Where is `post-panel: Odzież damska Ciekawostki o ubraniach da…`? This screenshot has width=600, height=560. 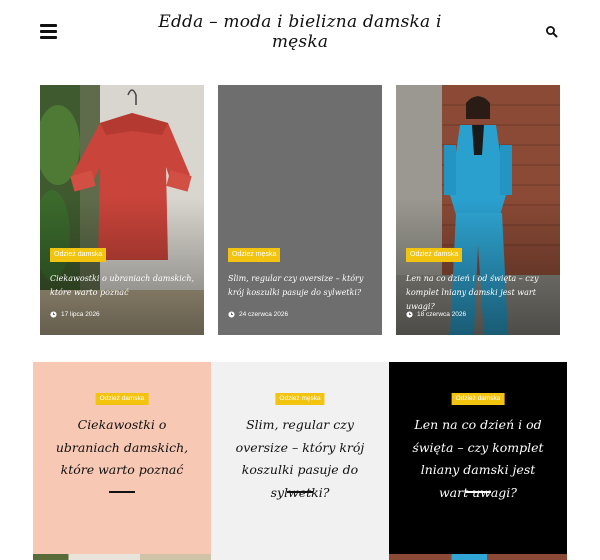
post-panel: Odzież damska Ciekawostki o ubraniach da… is located at coordinates (122, 461).